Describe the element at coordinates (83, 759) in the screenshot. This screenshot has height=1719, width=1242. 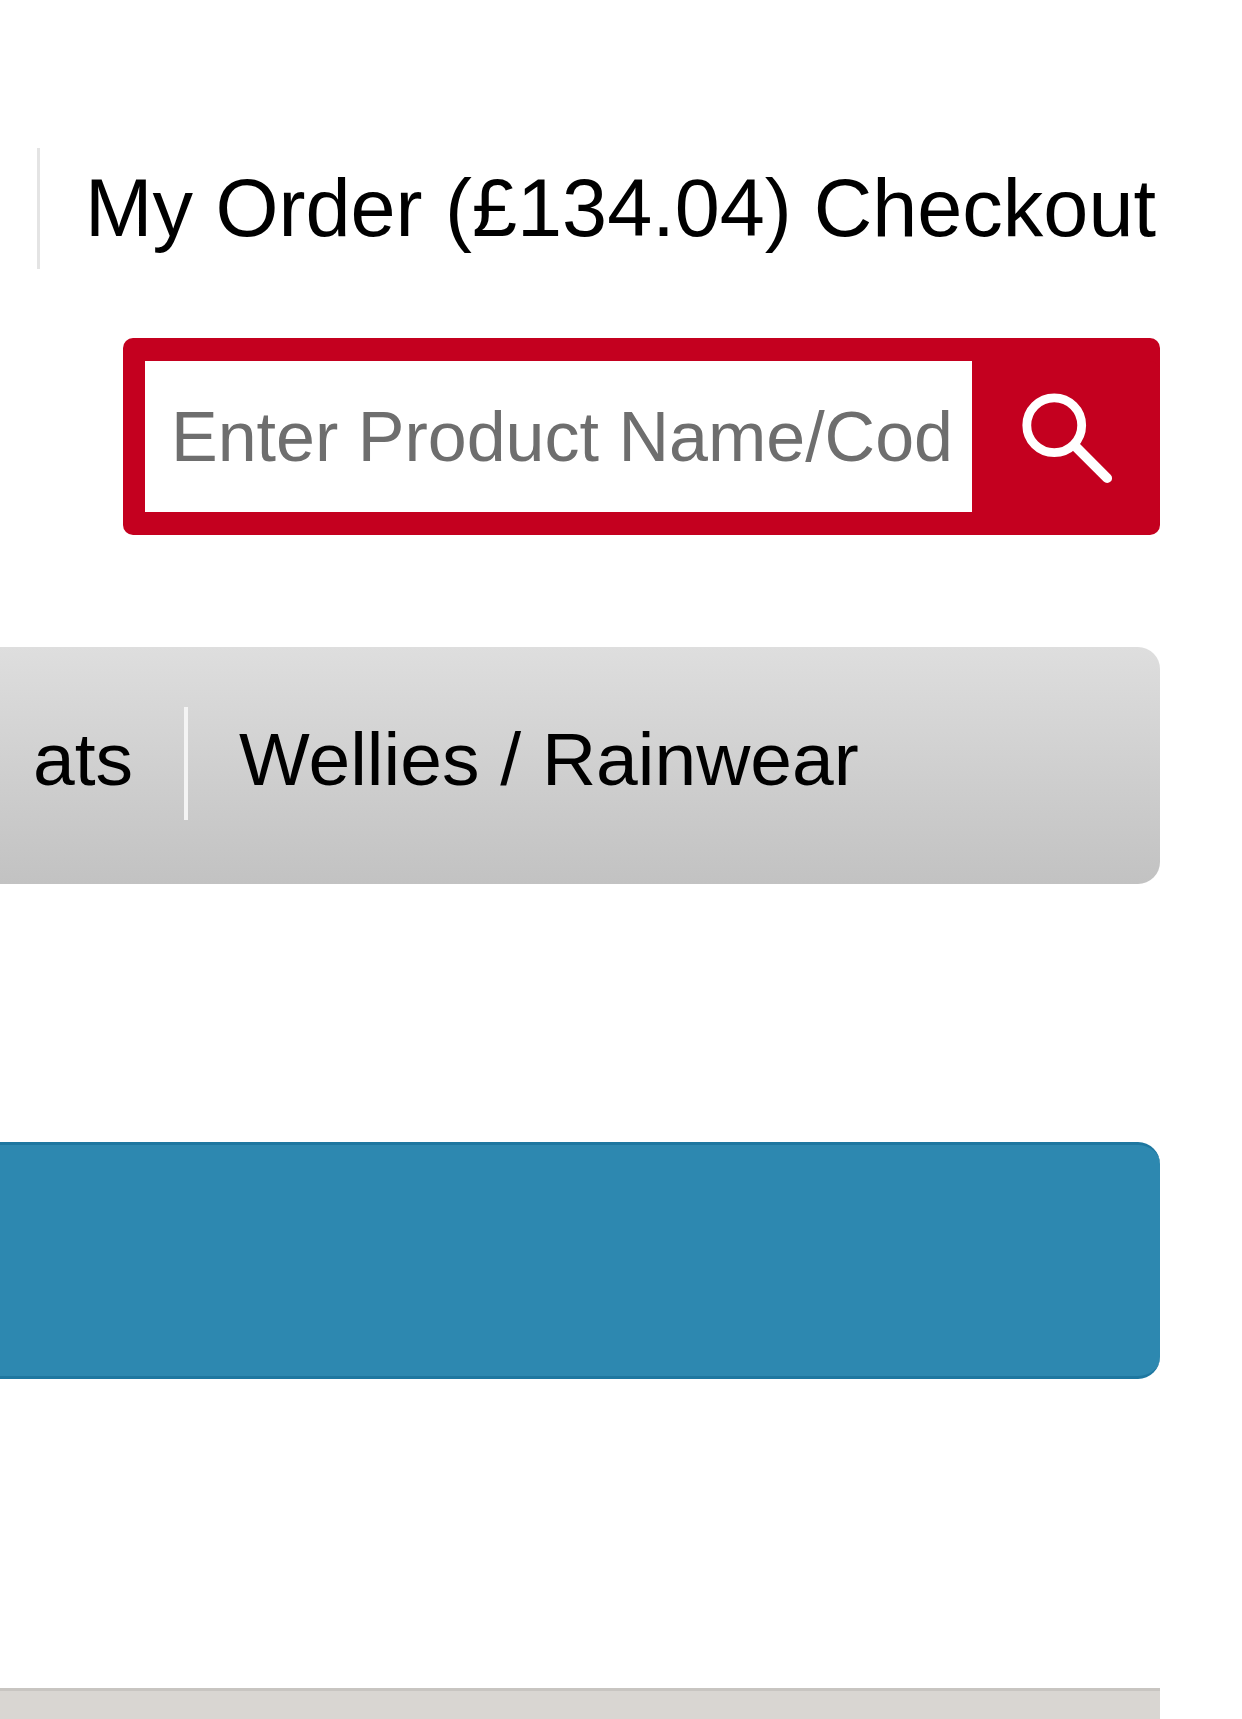
I see `category-nav-link: ats` at that location.